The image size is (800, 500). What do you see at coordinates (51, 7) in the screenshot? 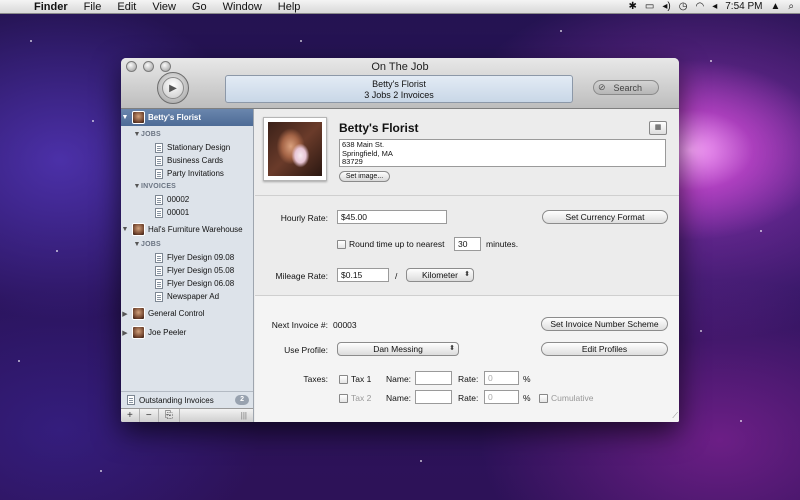
I see `menu-finder: Finder` at bounding box center [51, 7].